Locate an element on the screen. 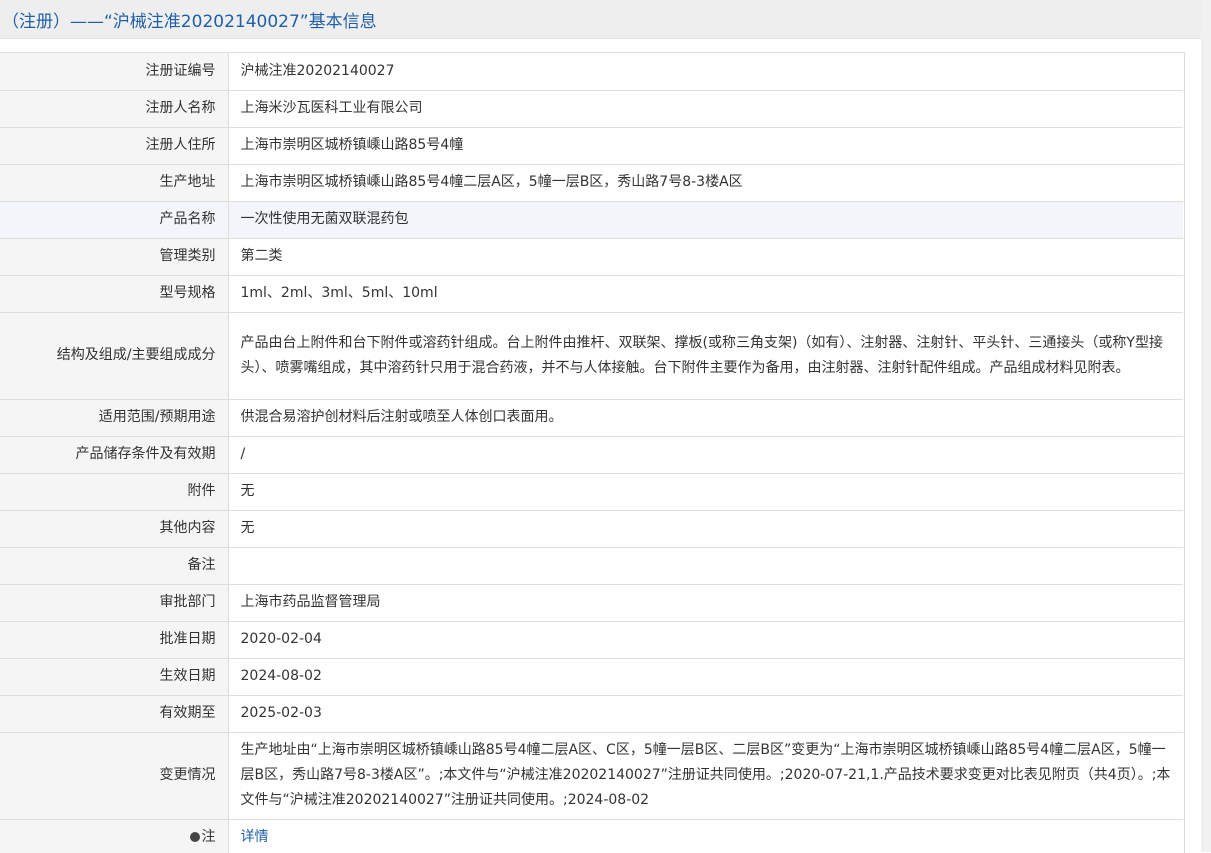 The image size is (1211, 853). row-value: 一次性使用无菌双联混药包 is located at coordinates (705, 220).